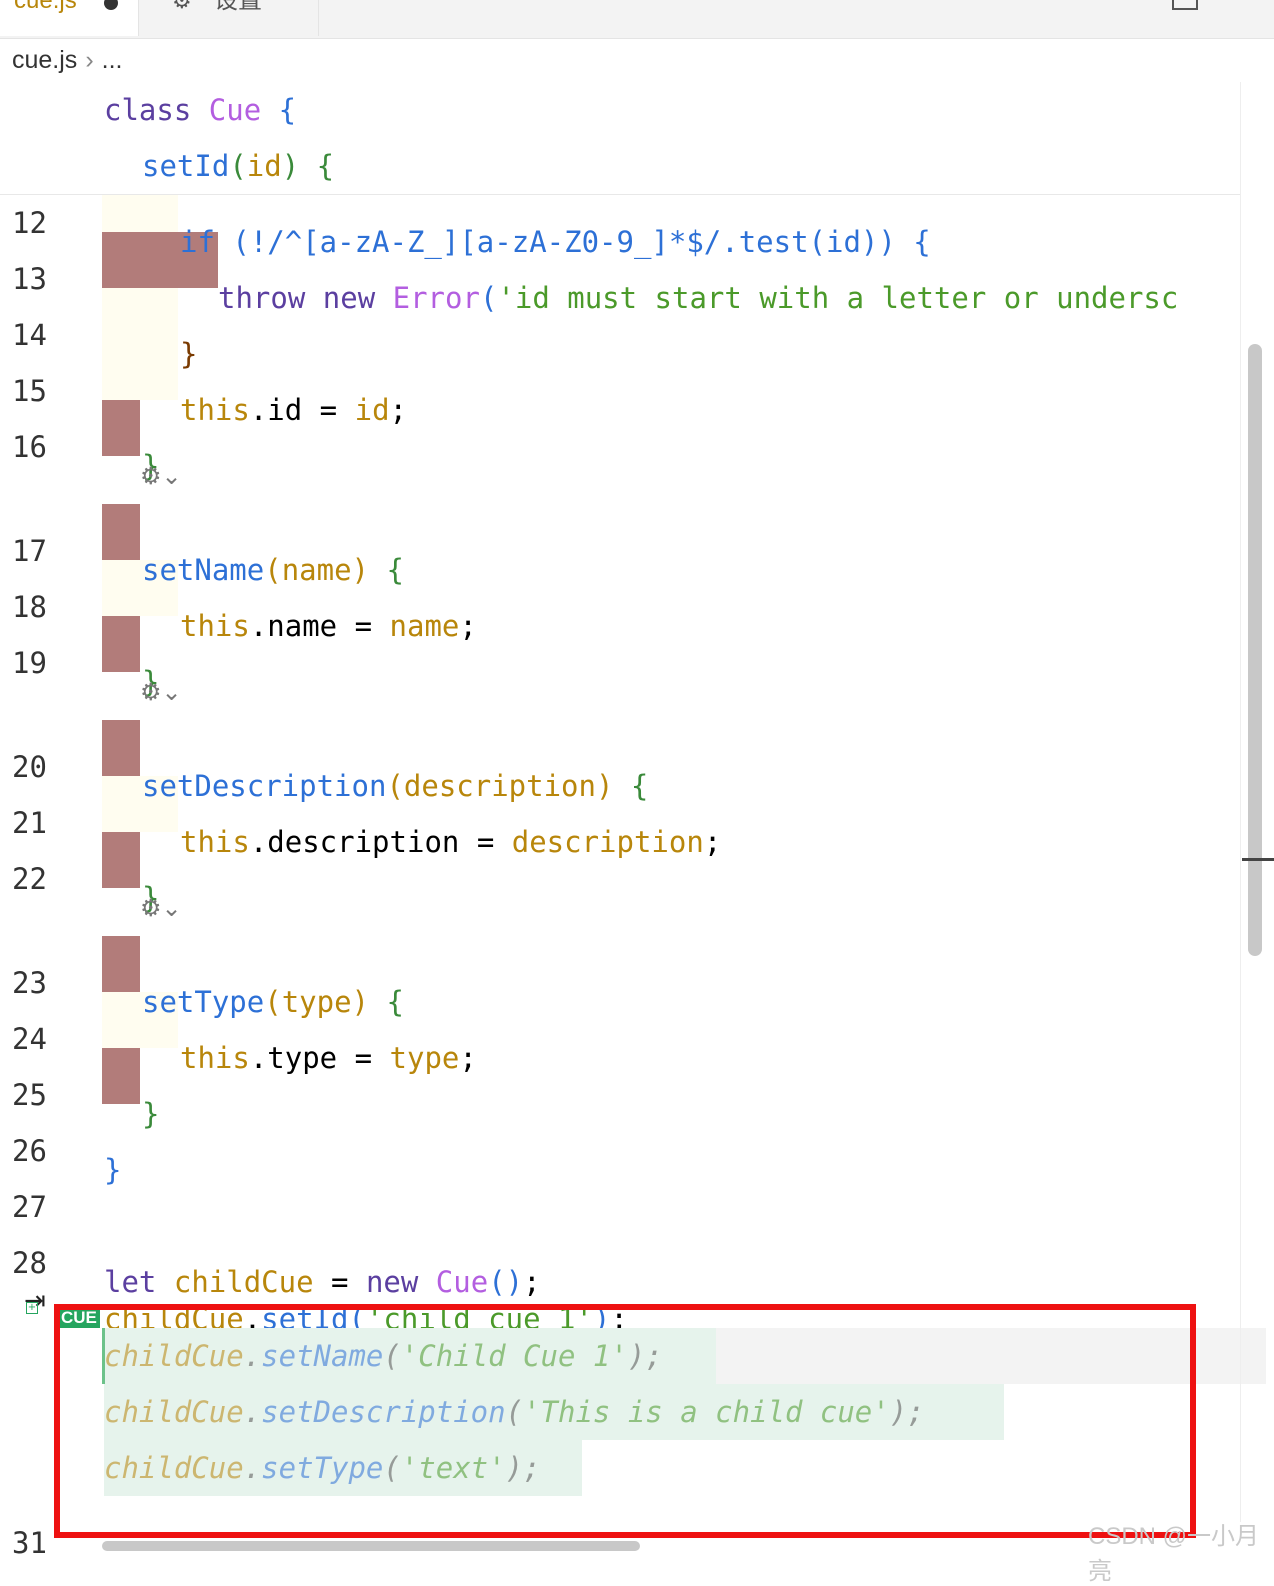  What do you see at coordinates (1233, 6) in the screenshot?
I see `more-actions-icon: ···` at bounding box center [1233, 6].